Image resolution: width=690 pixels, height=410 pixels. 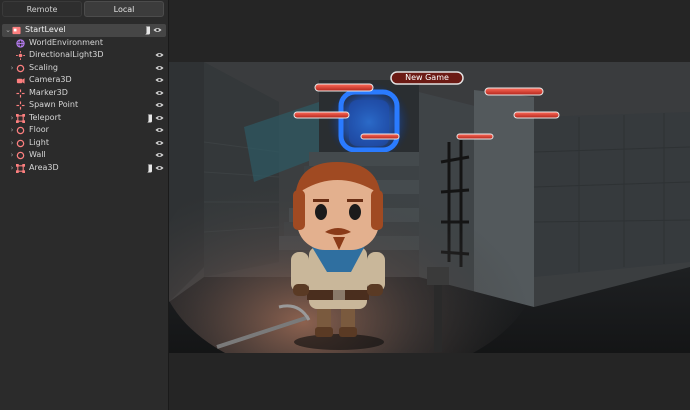 I want to click on directional-light-icon, so click(x=20, y=55).